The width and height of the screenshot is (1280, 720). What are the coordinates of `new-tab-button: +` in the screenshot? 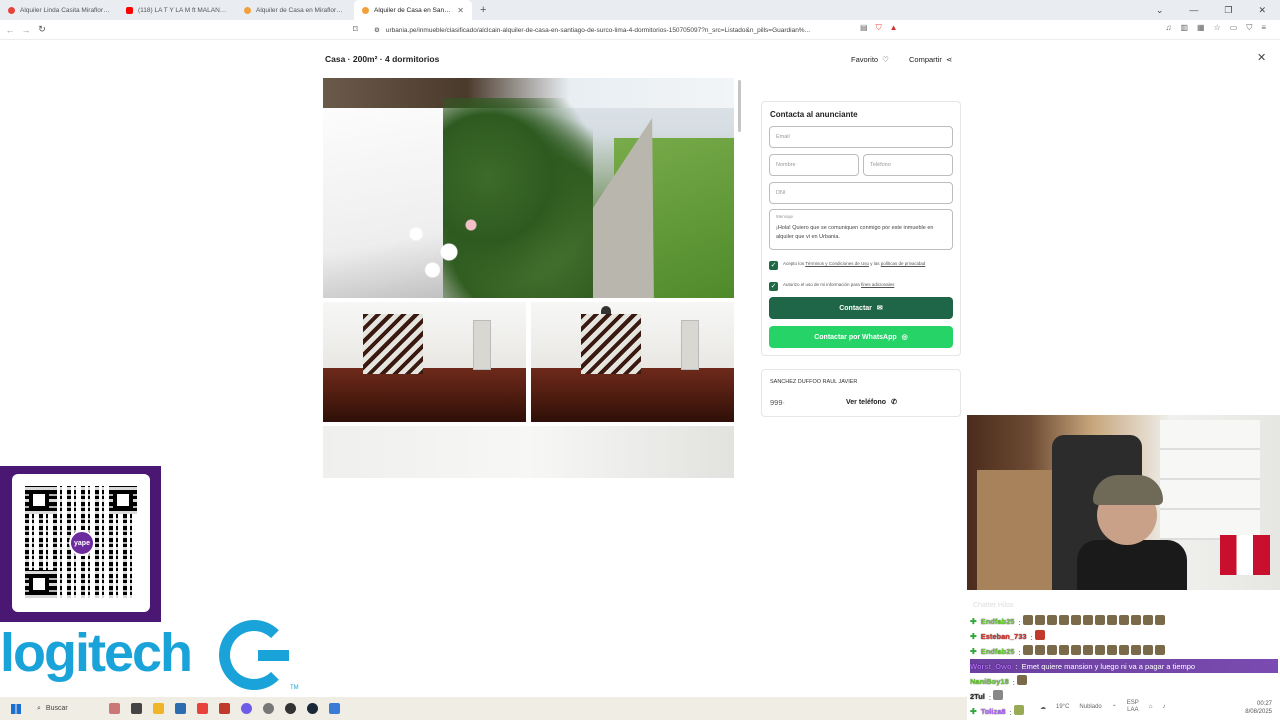 It's located at (483, 10).